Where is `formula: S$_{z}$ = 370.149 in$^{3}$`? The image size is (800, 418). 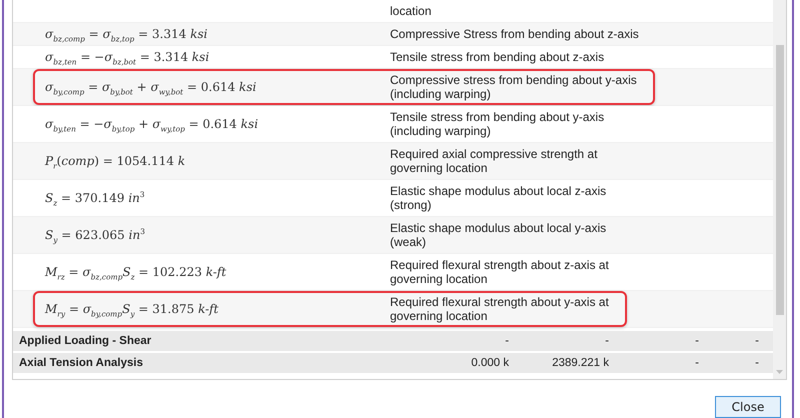
formula: S$_{z}$ = 370.149 in$^{3}$ is located at coordinates (95, 198).